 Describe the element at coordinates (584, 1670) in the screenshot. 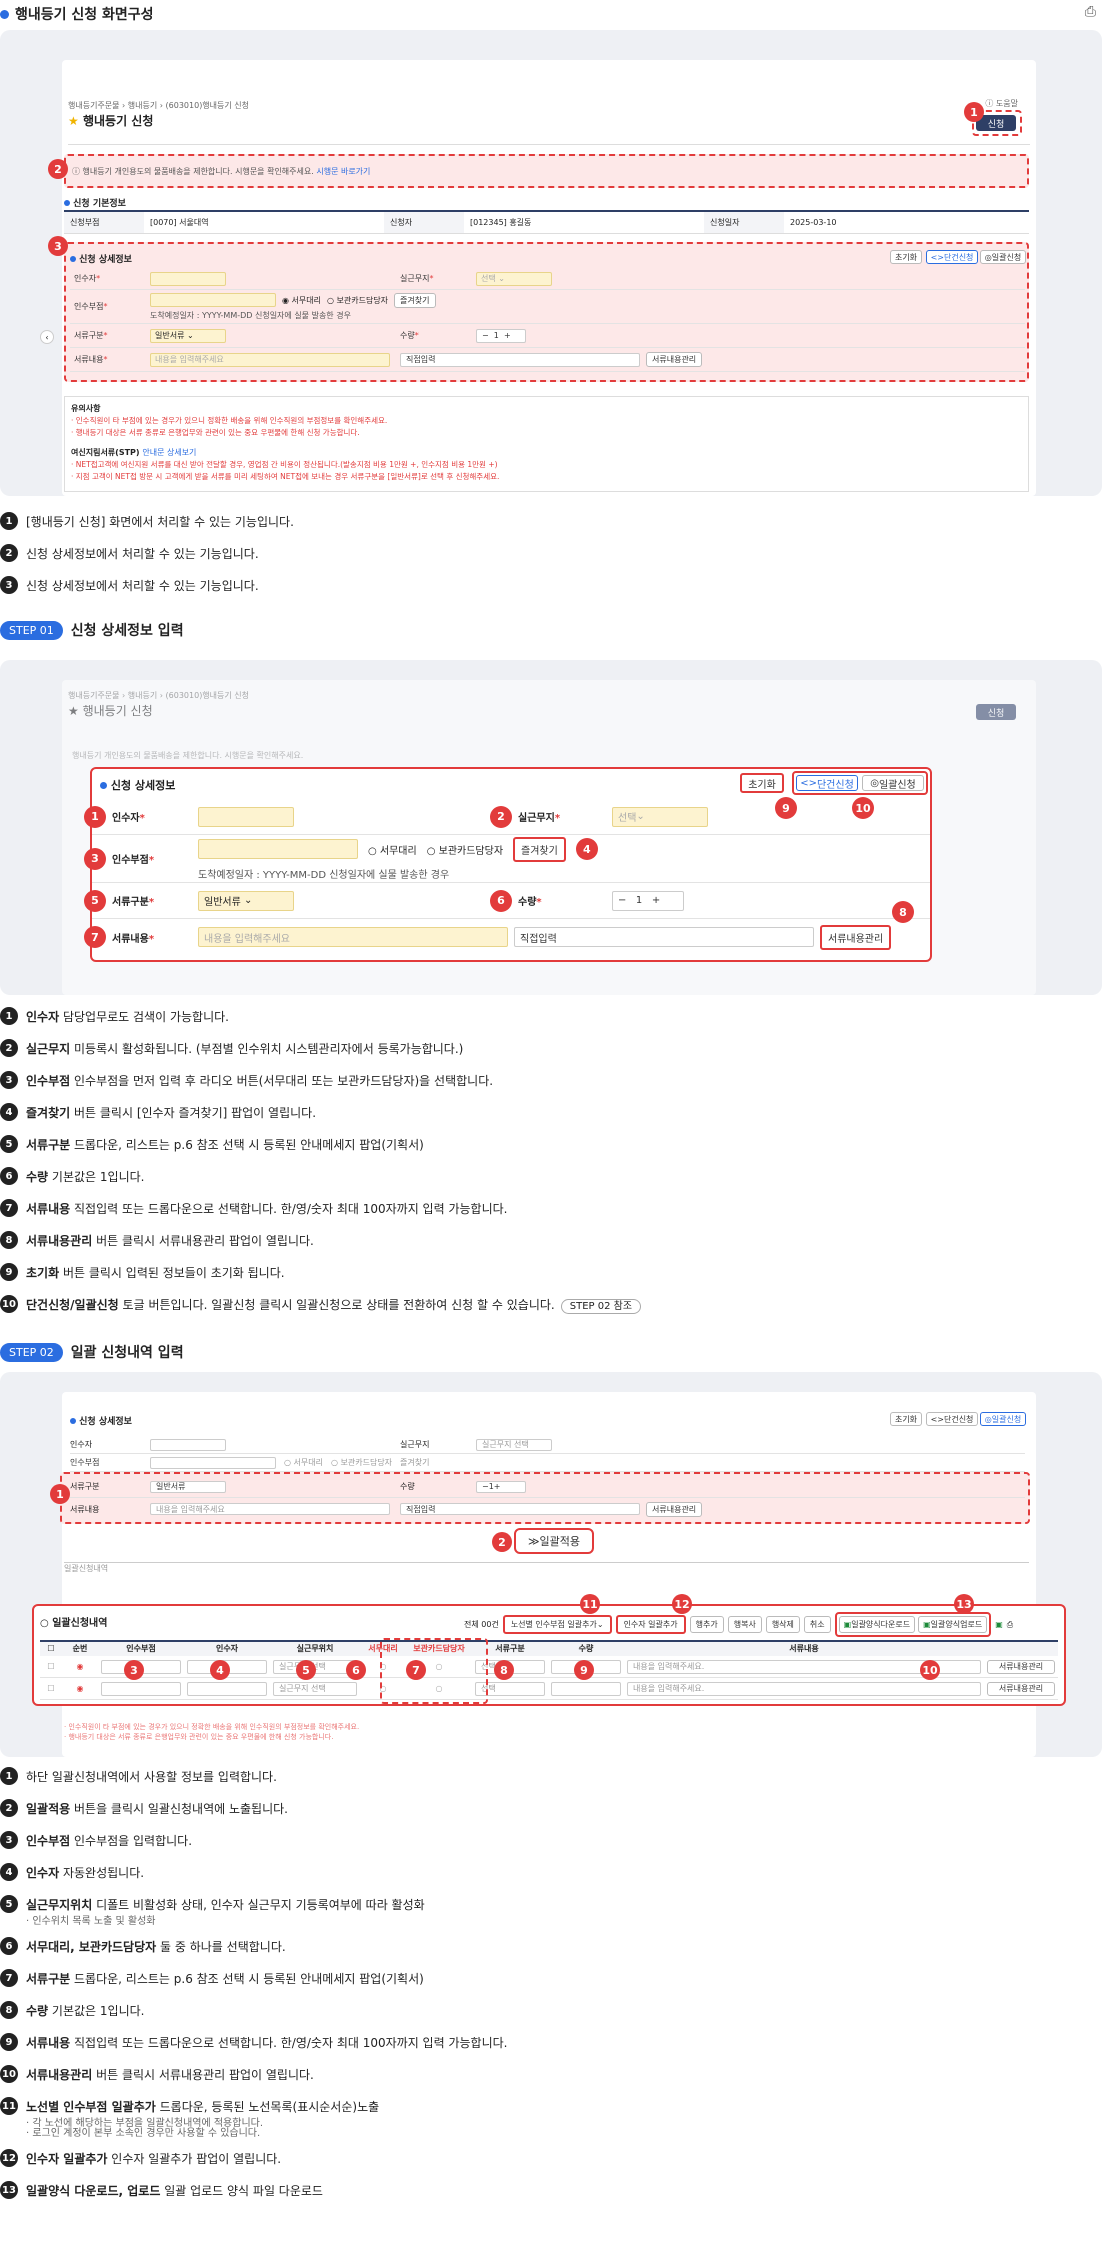

I see `marker-9: 9` at that location.